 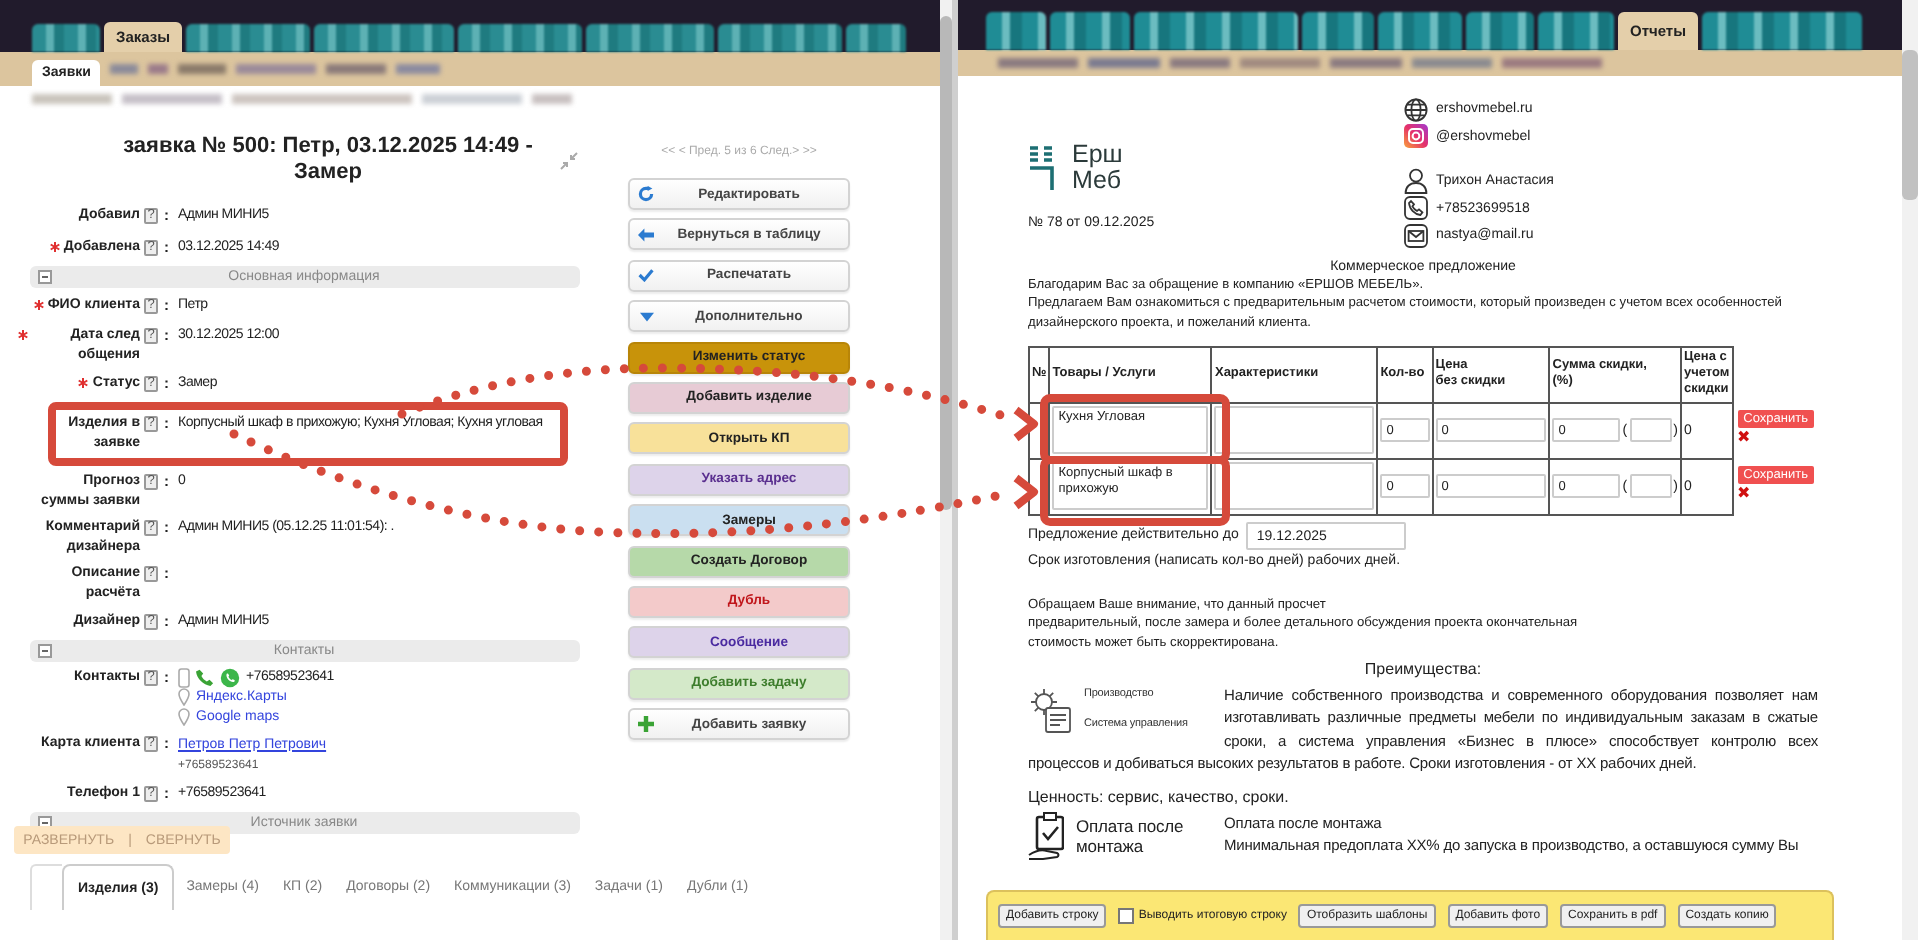 I want to click on checkbox, so click(x=1126, y=916).